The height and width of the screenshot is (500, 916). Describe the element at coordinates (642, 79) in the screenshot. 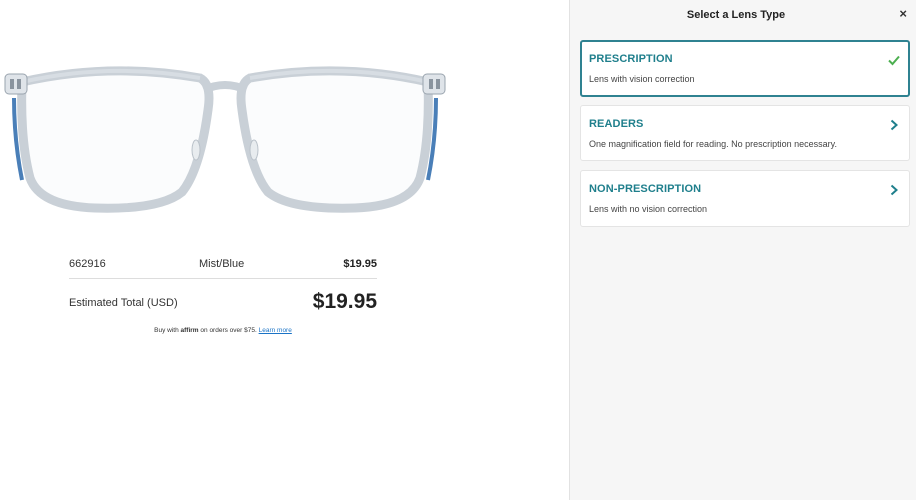

I see `lens-option-desc: Lens with vision correction` at that location.